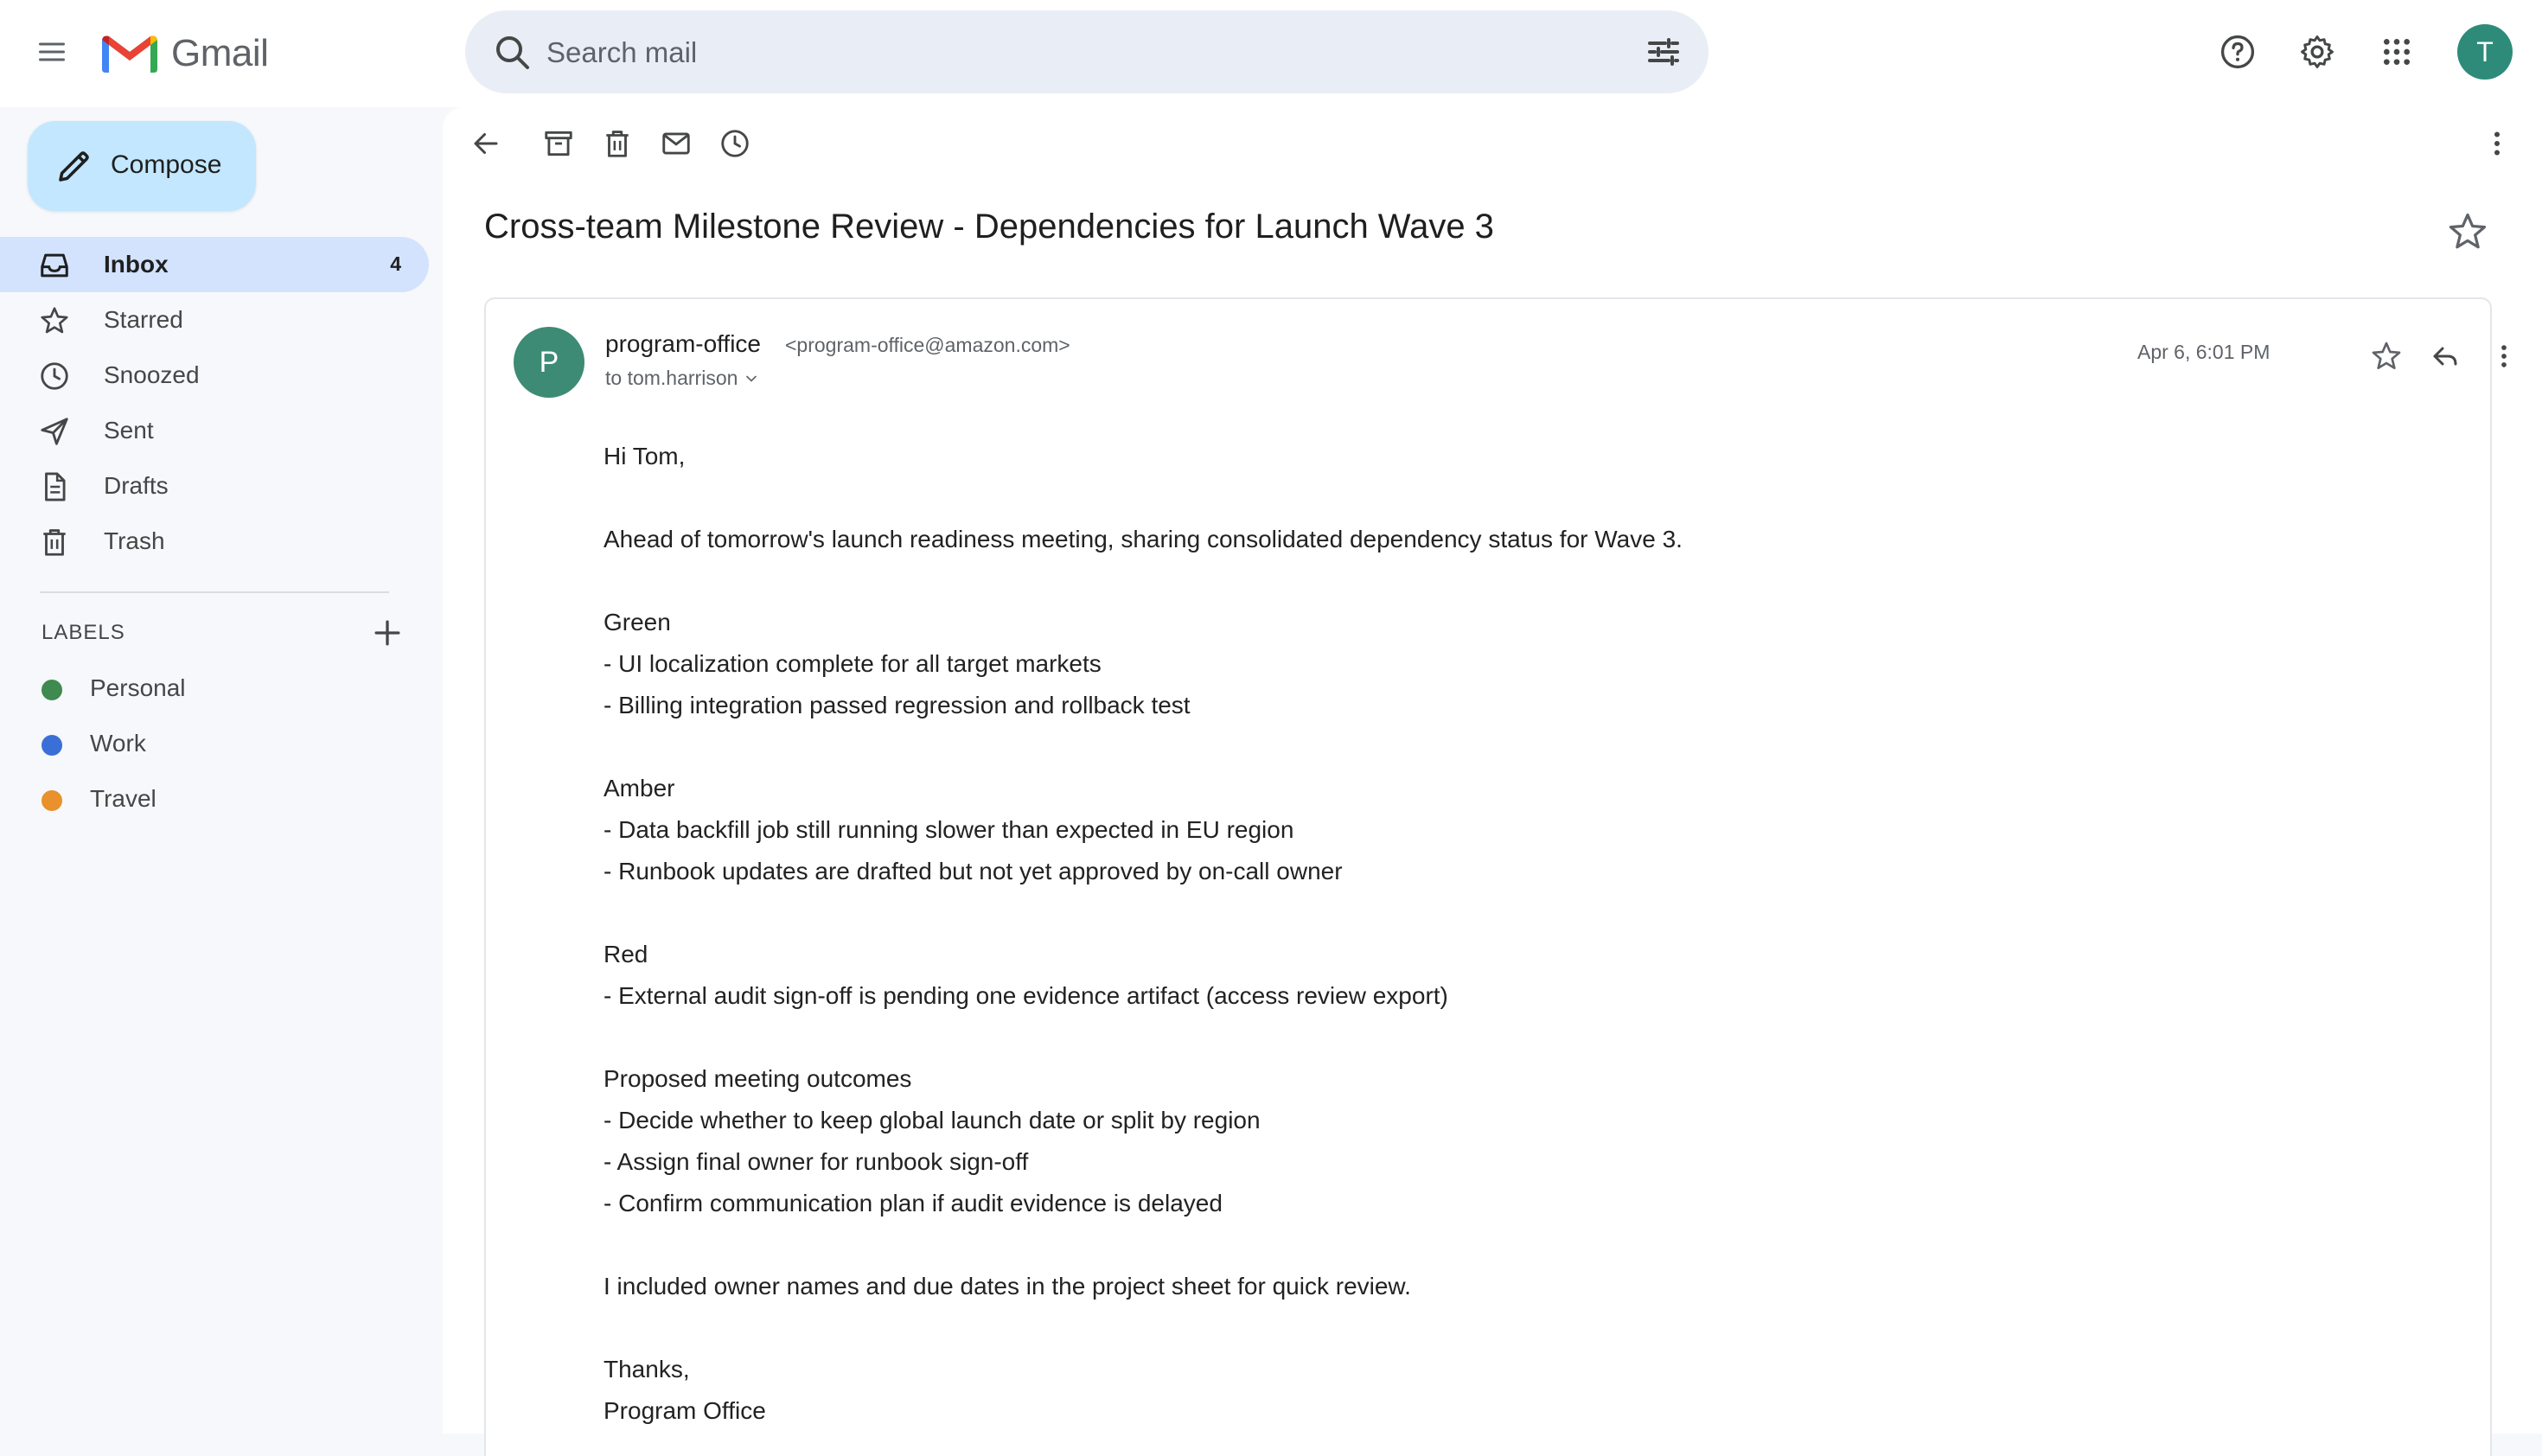 This screenshot has width=2542, height=1456. Describe the element at coordinates (512, 52) in the screenshot. I see `search-icon` at that location.